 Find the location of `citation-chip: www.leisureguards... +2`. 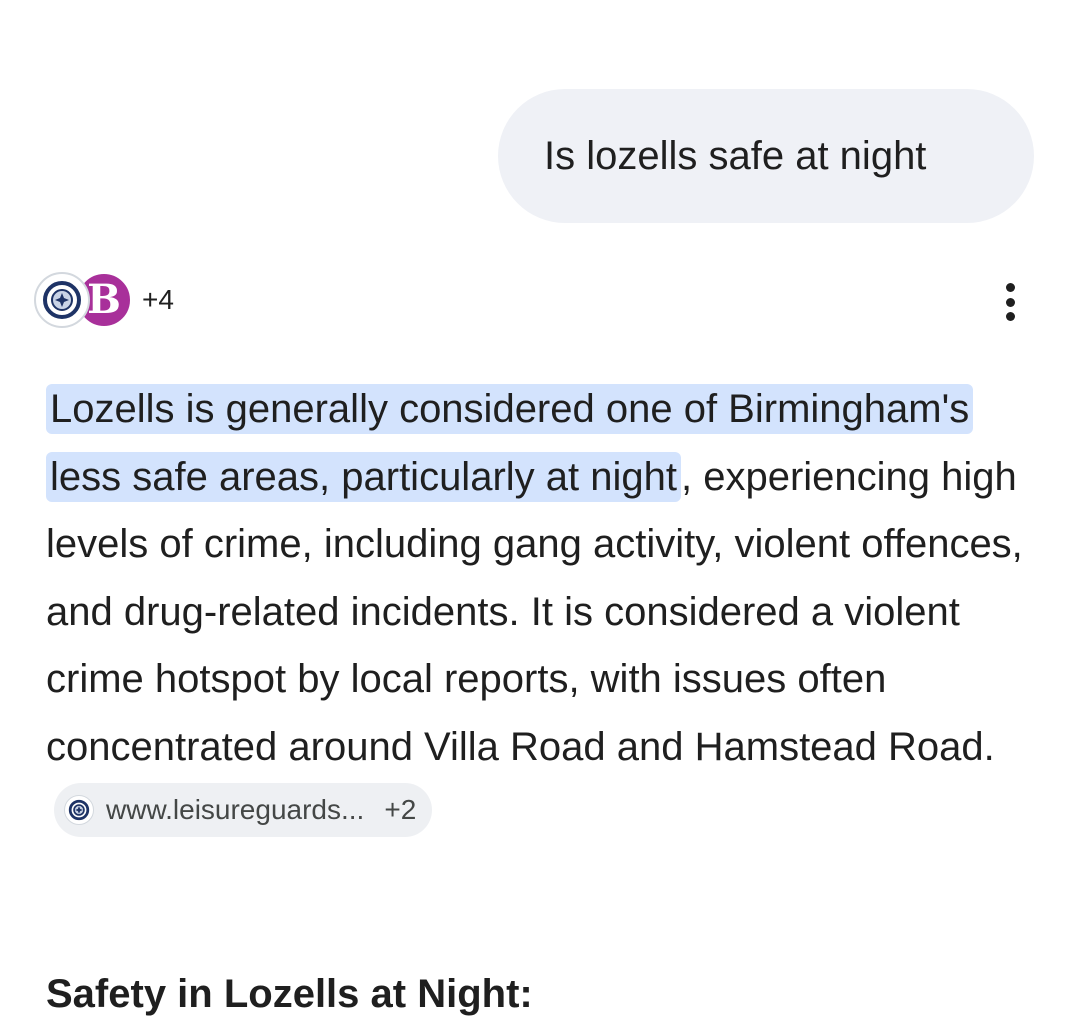

citation-chip: www.leisureguards... +2 is located at coordinates (243, 810).